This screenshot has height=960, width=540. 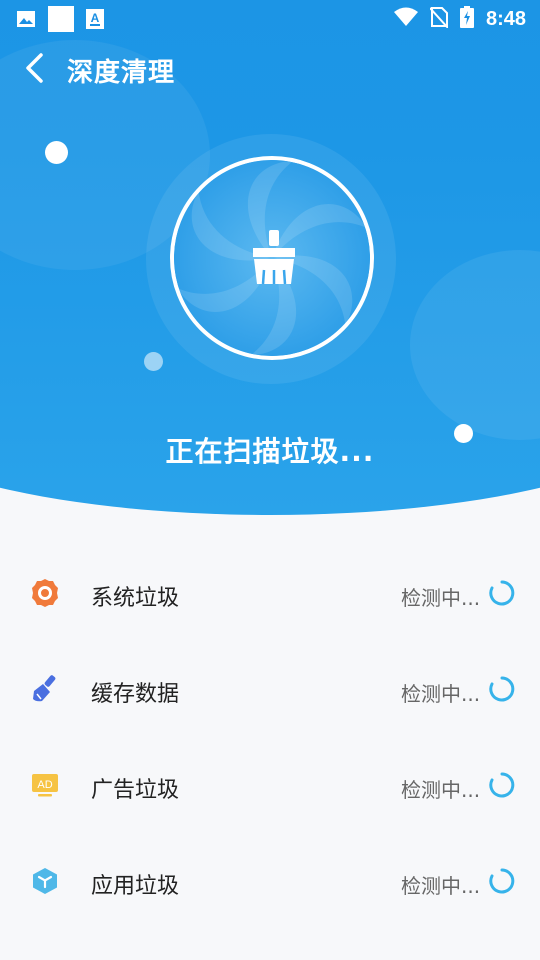 I want to click on white-square-icon, so click(x=61, y=21).